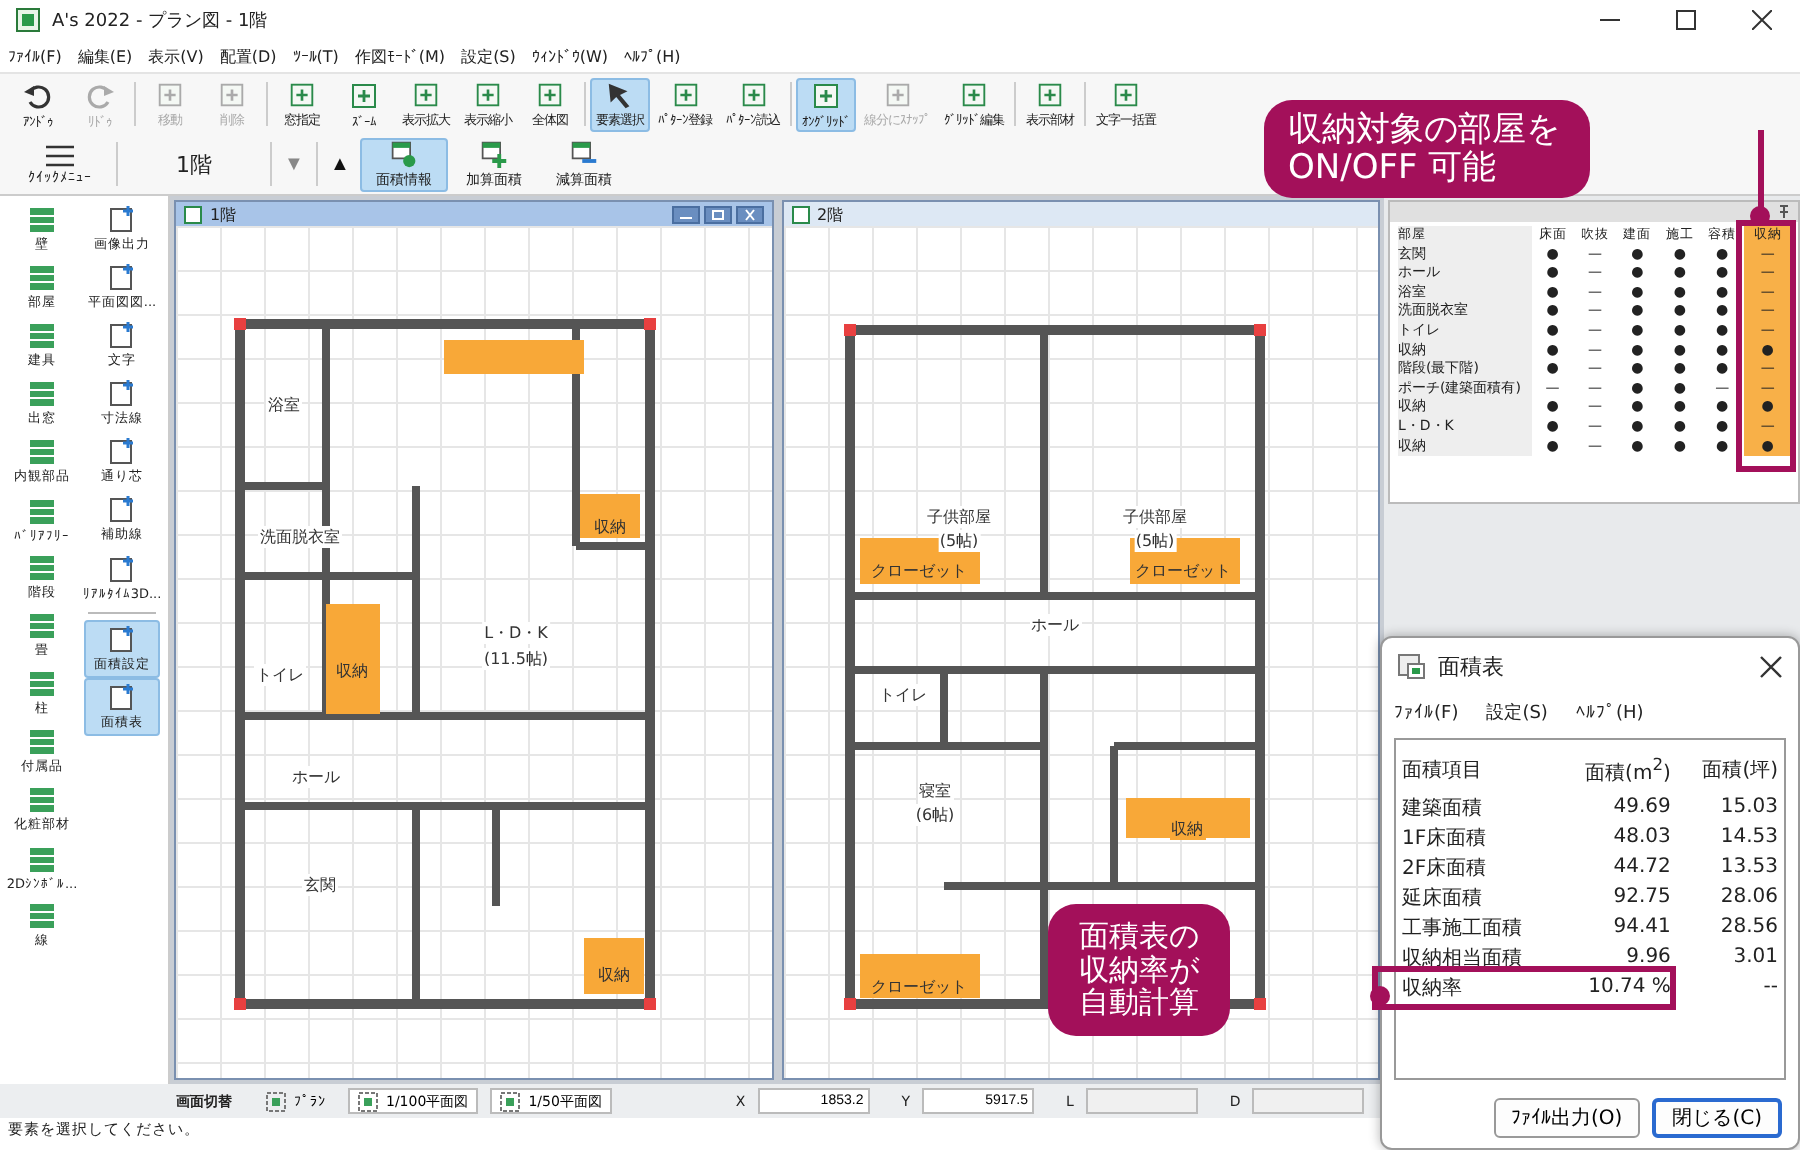 This screenshot has width=1800, height=1150. Describe the element at coordinates (935, 791) in the screenshot. I see `room-label: 寝室` at that location.